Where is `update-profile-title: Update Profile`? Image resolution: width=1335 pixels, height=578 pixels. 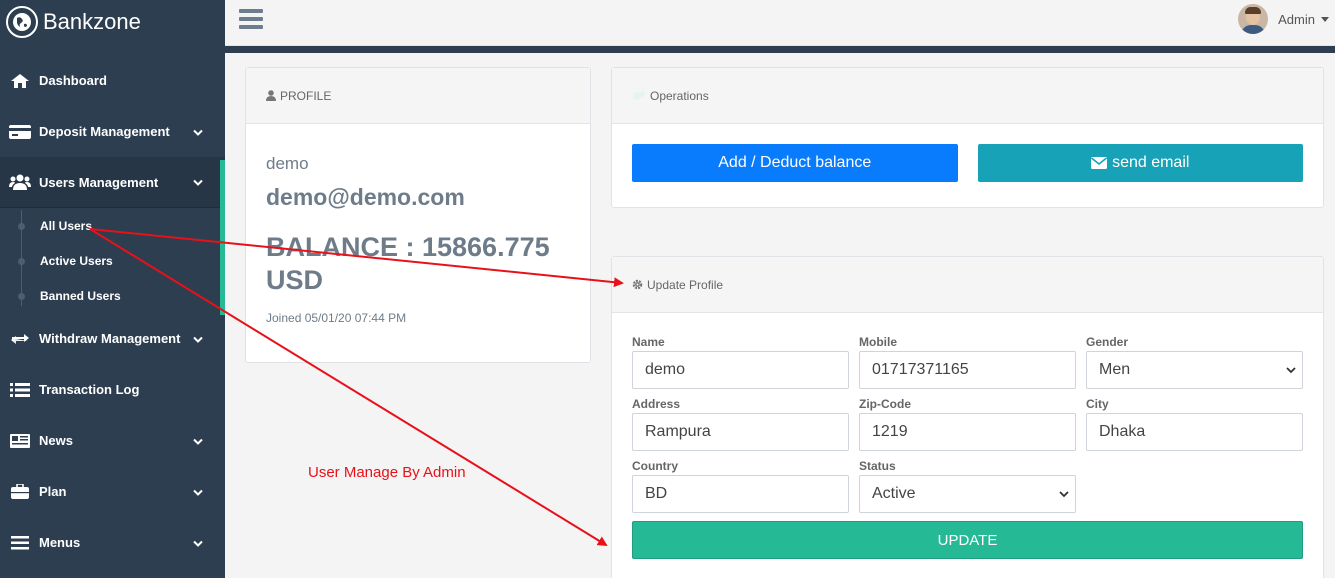
update-profile-title: Update Profile is located at coordinates (685, 284).